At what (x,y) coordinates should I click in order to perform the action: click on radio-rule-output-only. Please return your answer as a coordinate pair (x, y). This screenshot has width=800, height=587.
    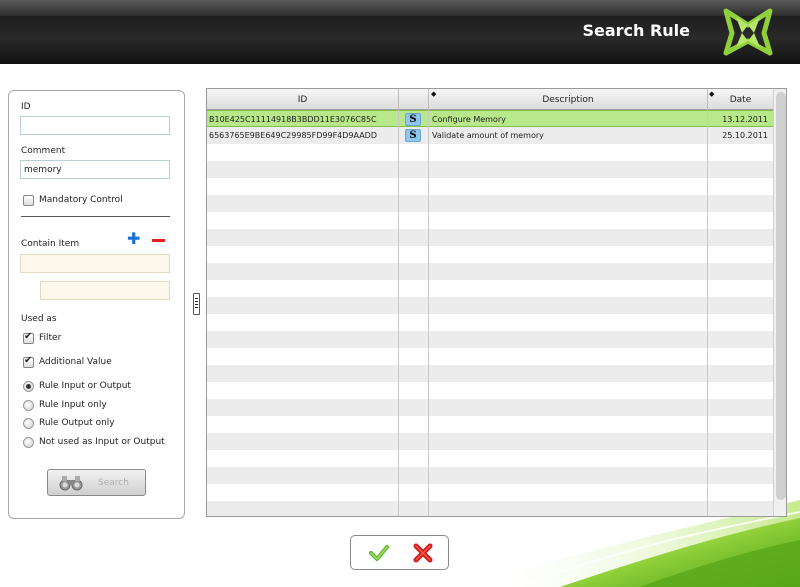
    Looking at the image, I should click on (28, 423).